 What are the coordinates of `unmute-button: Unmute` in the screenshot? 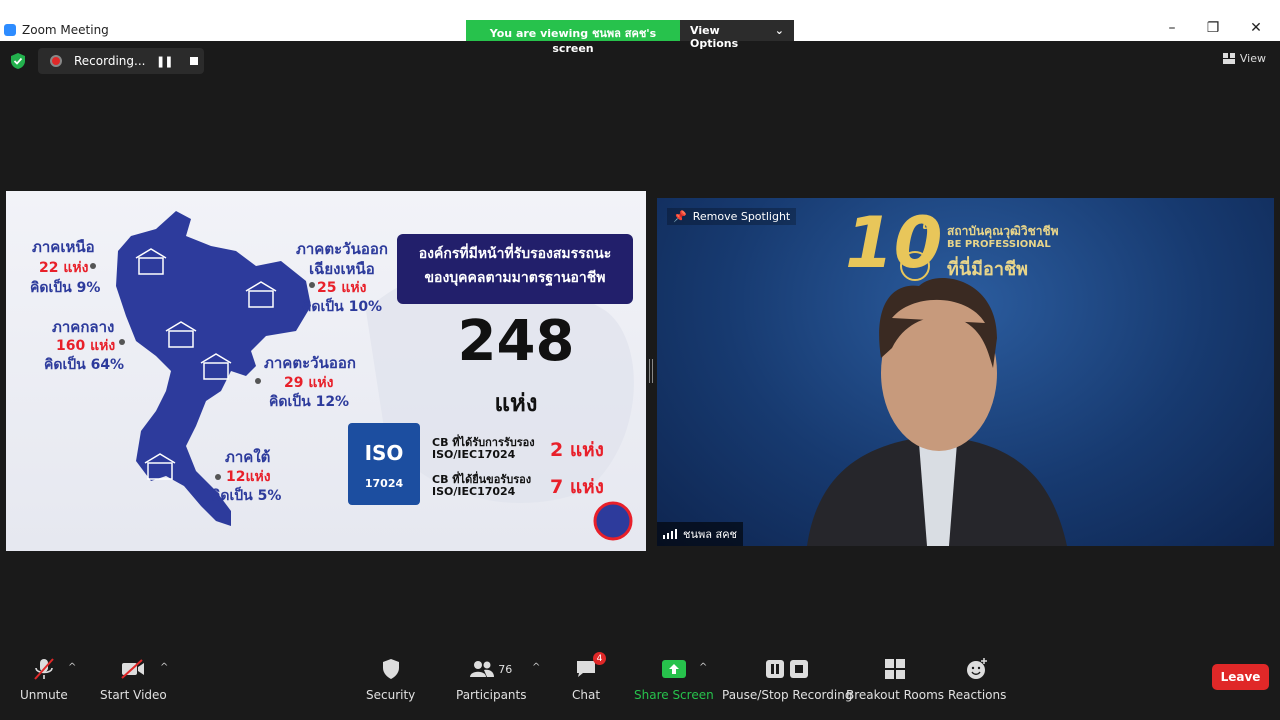 It's located at (44, 679).